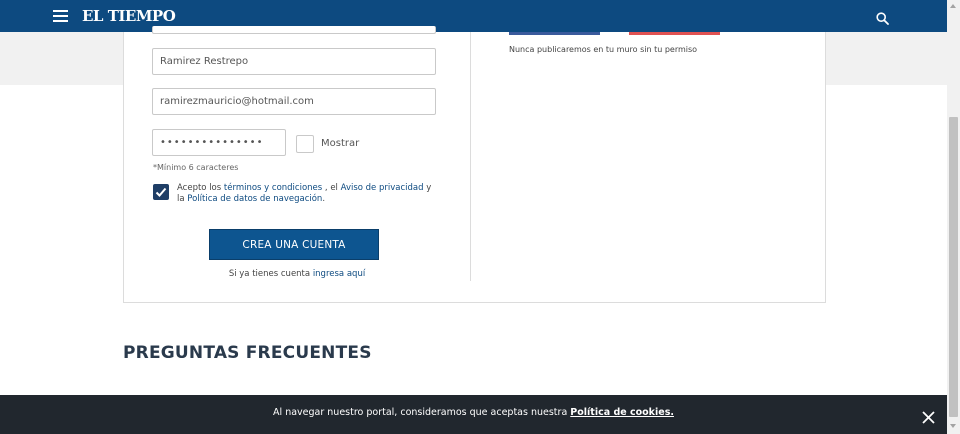 This screenshot has width=960, height=434. What do you see at coordinates (305, 144) in the screenshot?
I see `show-password-checkbox` at bounding box center [305, 144].